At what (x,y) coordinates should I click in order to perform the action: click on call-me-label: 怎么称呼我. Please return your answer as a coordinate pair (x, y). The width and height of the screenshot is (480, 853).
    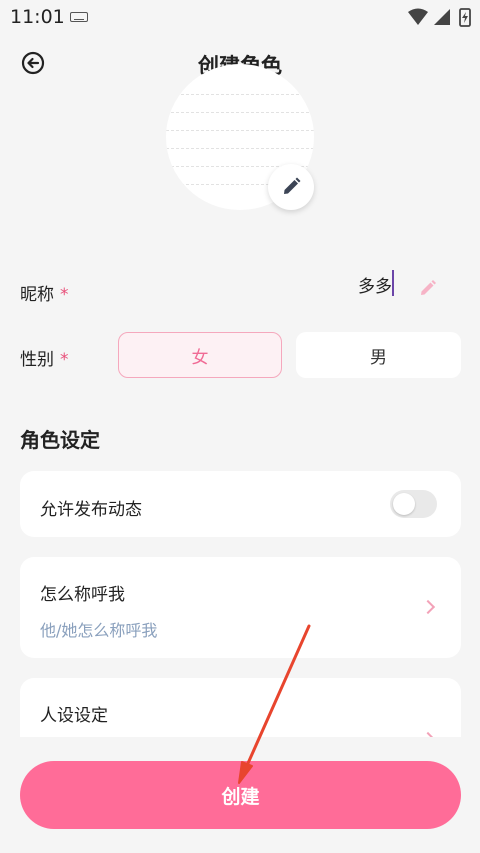
    Looking at the image, I should click on (82, 595).